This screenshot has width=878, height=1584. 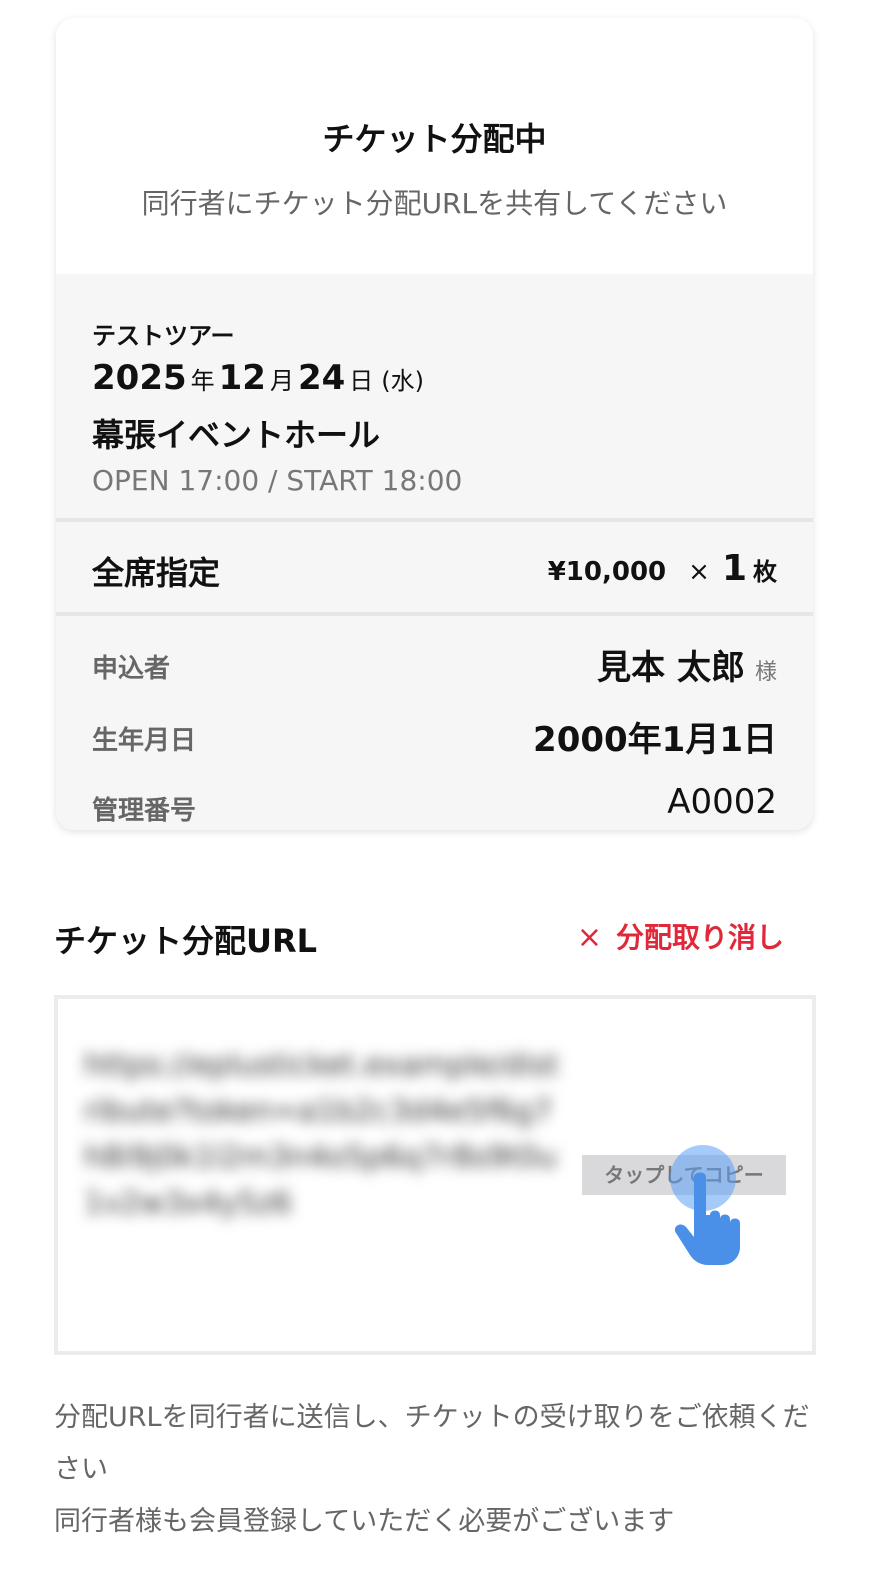 What do you see at coordinates (734, 568) in the screenshot?
I see `ticket-quantity: 1` at bounding box center [734, 568].